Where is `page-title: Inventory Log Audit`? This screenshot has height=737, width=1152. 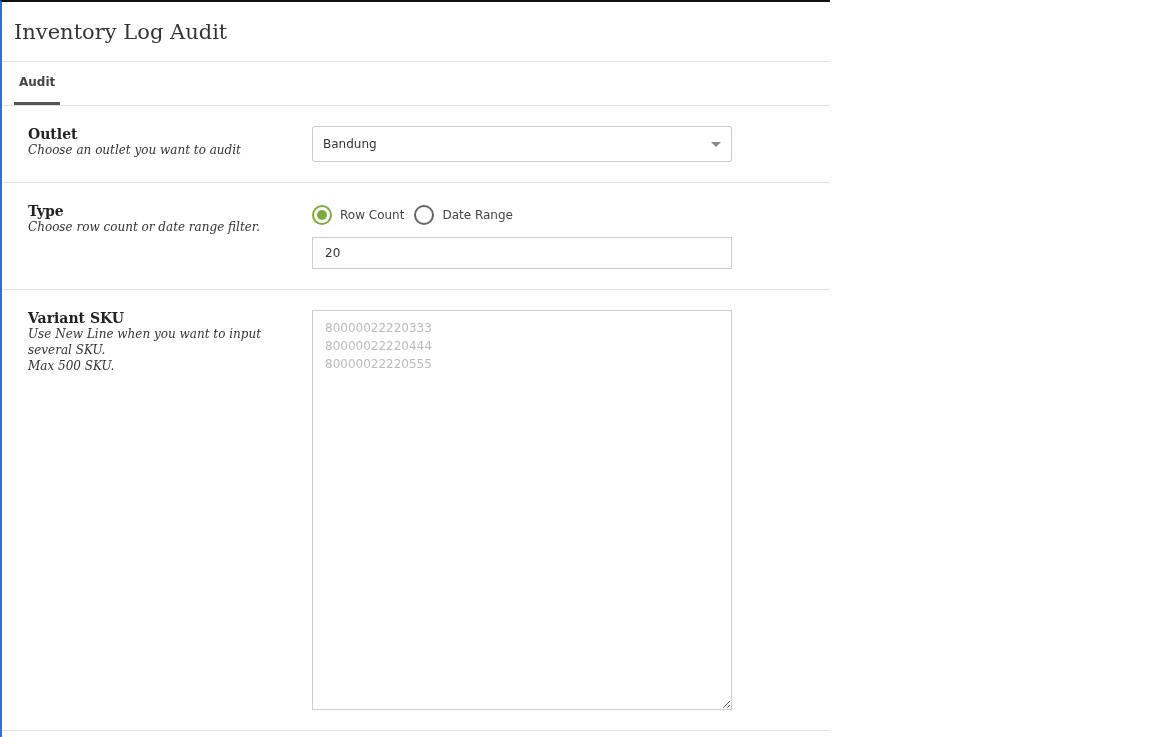
page-title: Inventory Log Audit is located at coordinates (121, 31).